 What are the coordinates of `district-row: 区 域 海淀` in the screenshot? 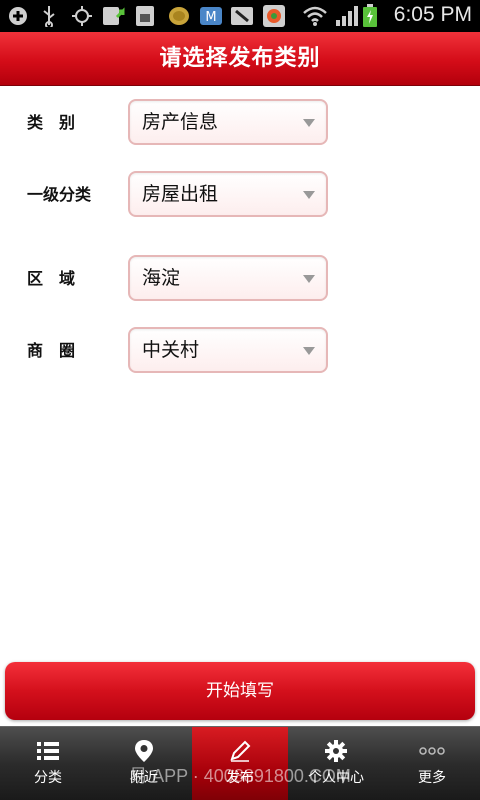 It's located at (240, 279).